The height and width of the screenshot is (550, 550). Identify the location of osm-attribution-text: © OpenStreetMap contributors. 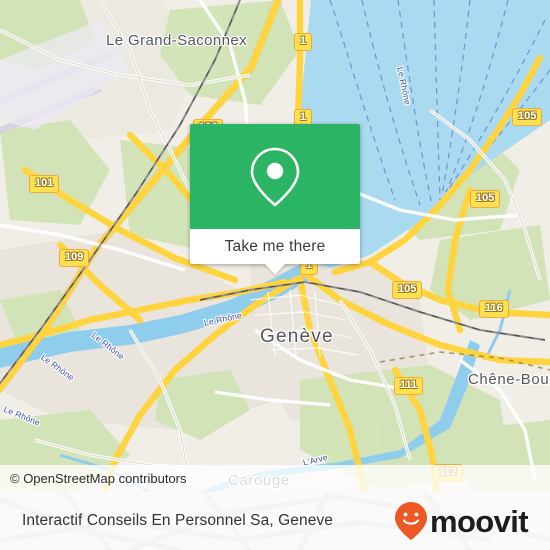
(98, 478).